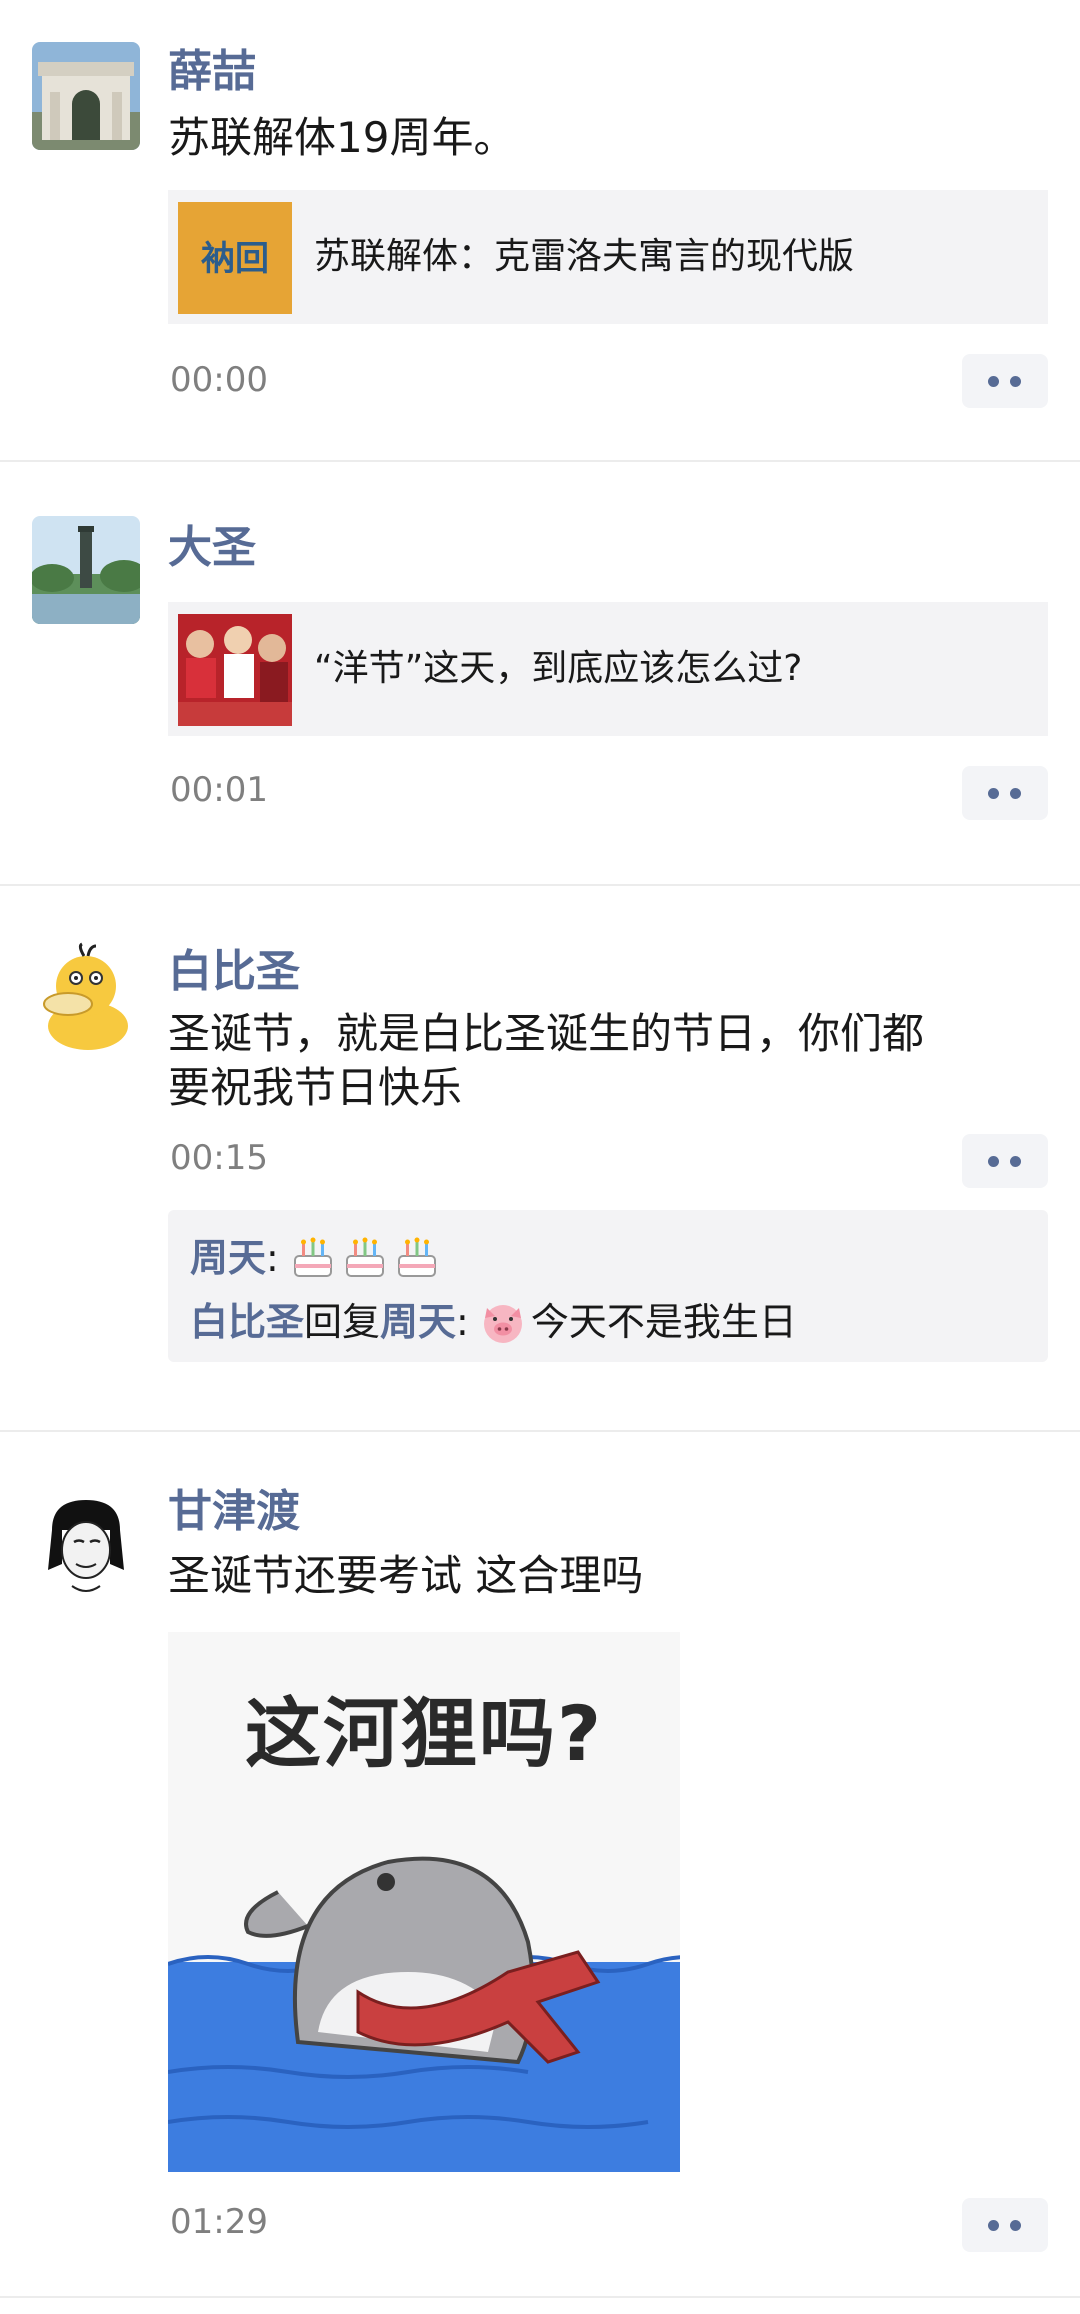 Image resolution: width=1080 pixels, height=2314 pixels. What do you see at coordinates (584, 256) in the screenshot?
I see `link-title: 苏联解体：克雷洛夫寓言的现代版` at bounding box center [584, 256].